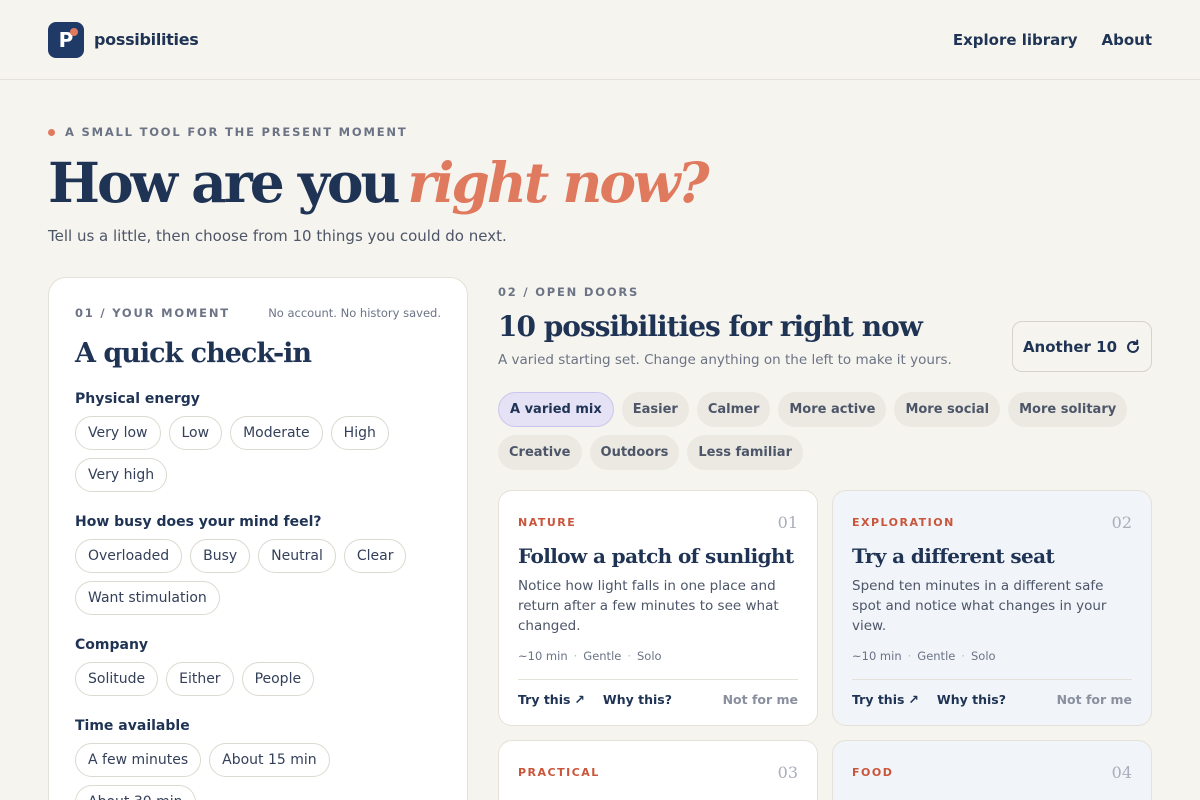 The height and width of the screenshot is (800, 1200). Describe the element at coordinates (354, 313) in the screenshot. I see `privacy-note: No account. No history saved.` at that location.